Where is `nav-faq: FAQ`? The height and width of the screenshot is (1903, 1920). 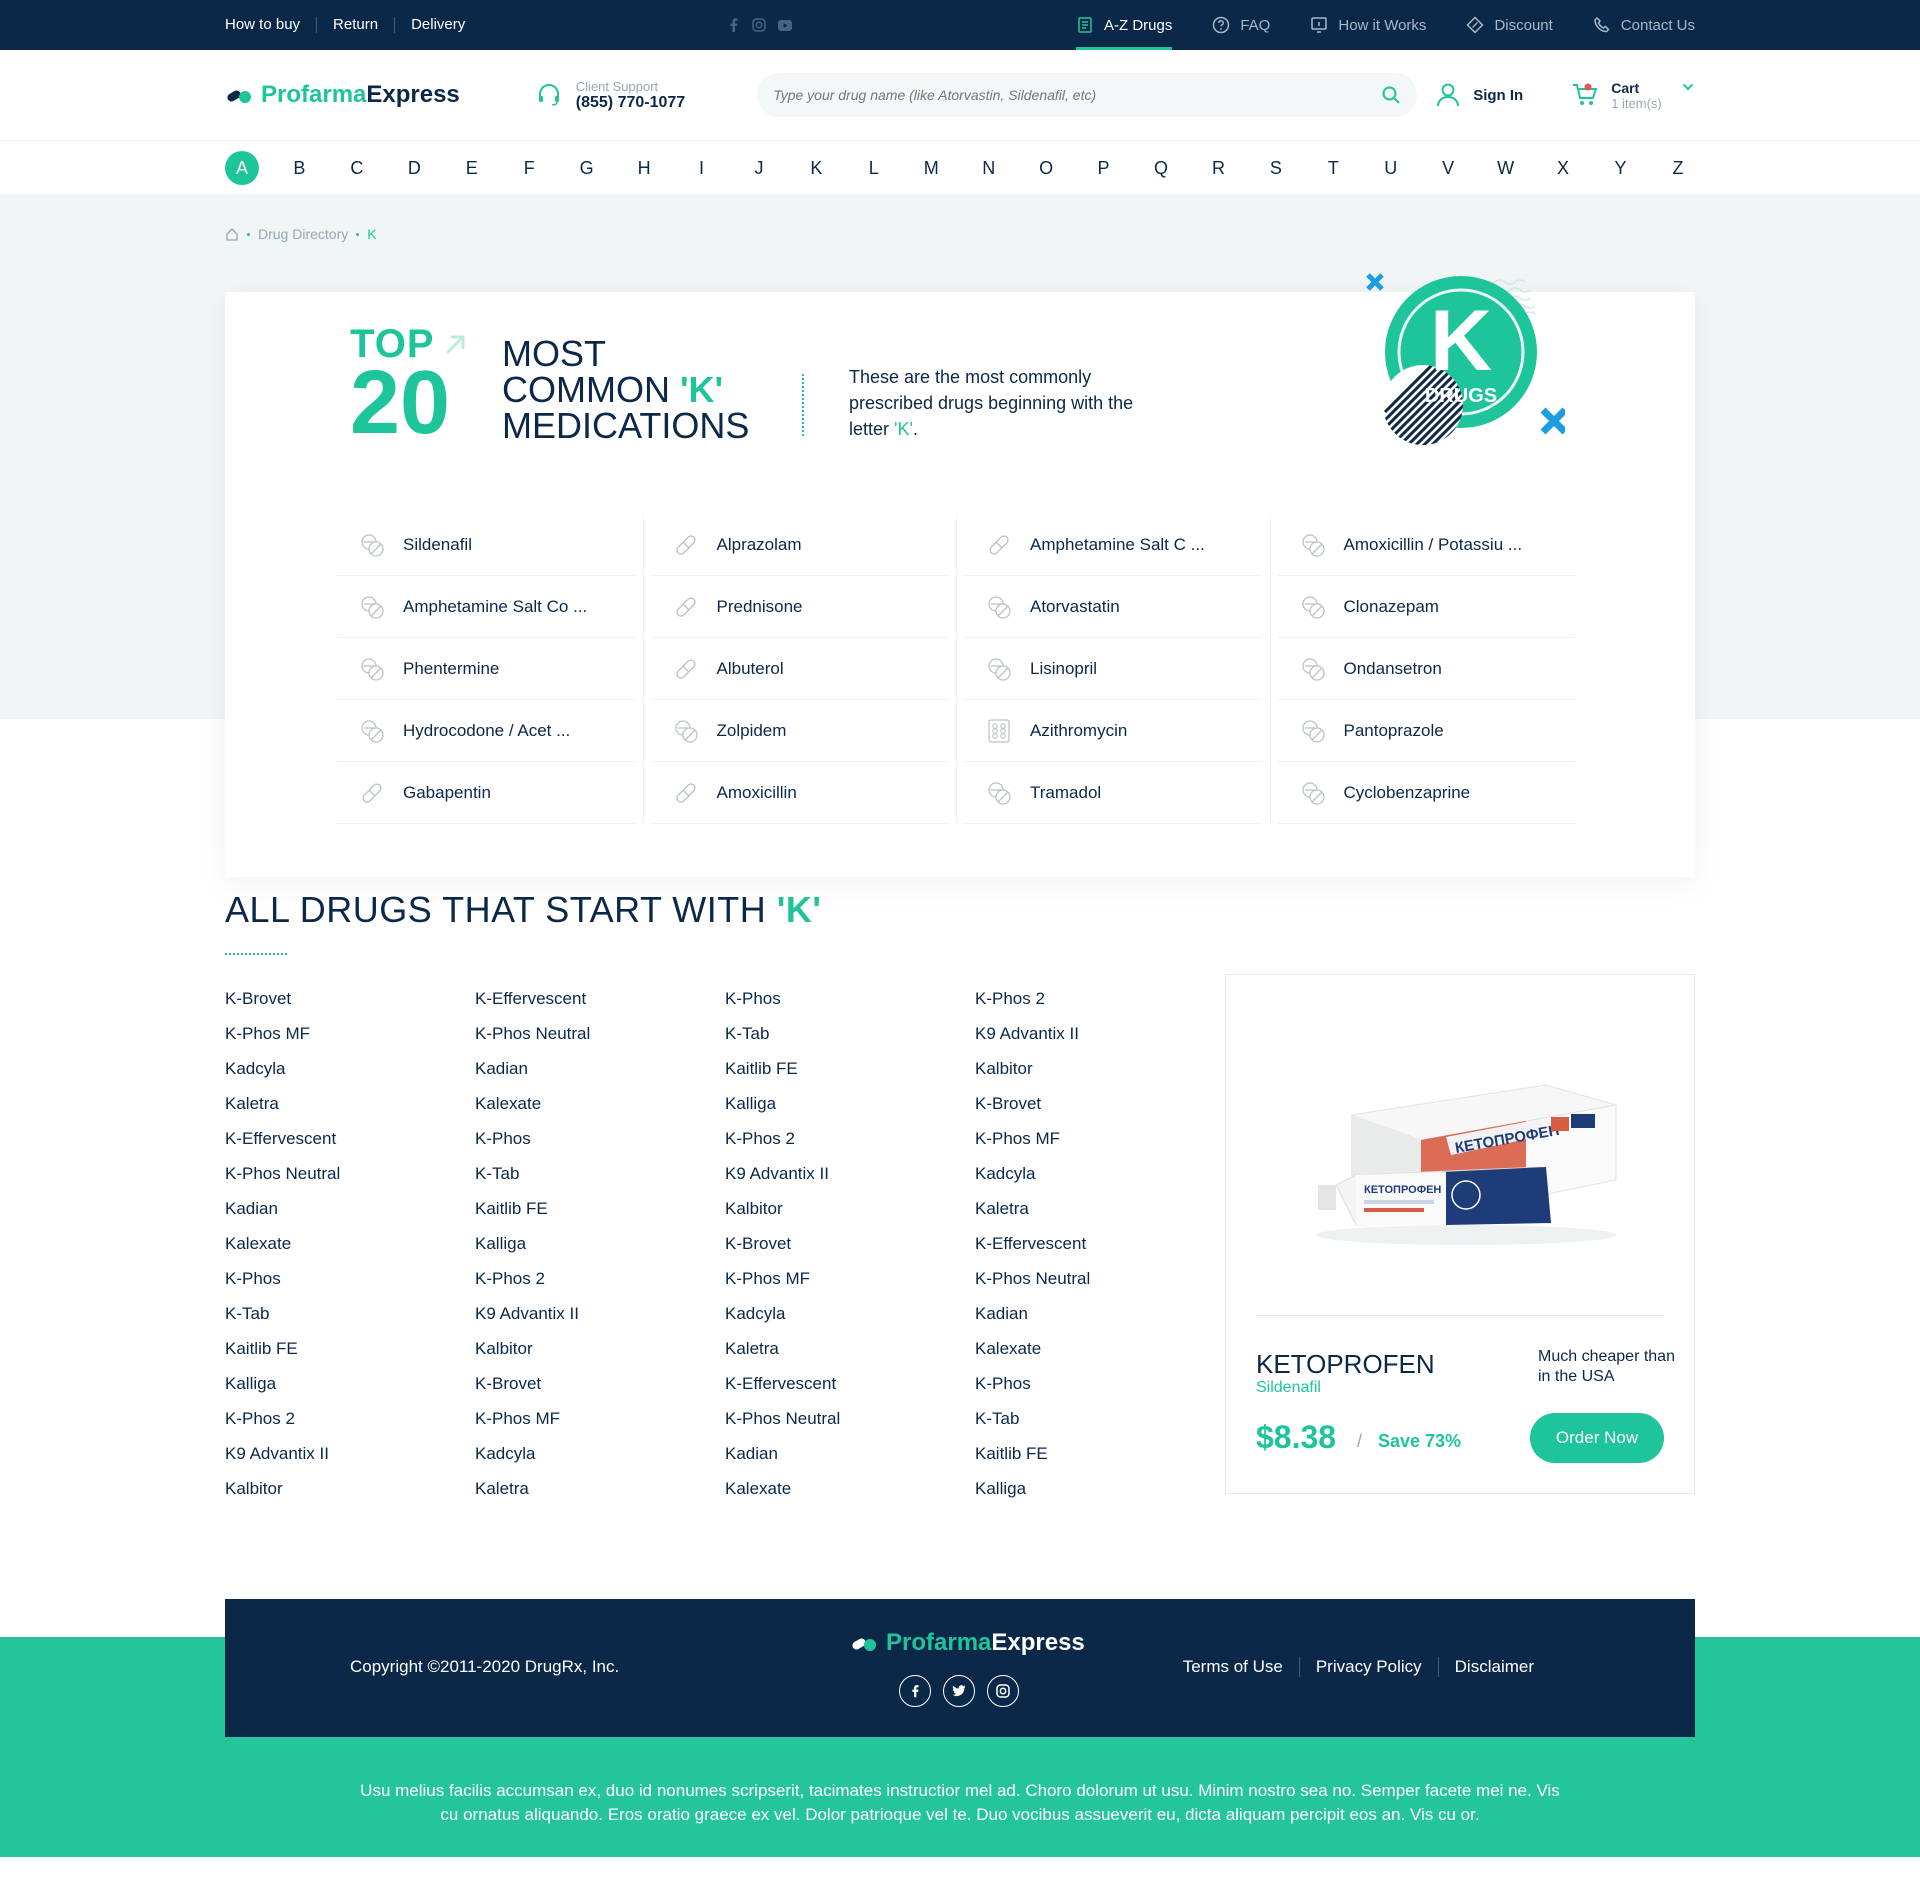
nav-faq: FAQ is located at coordinates (1241, 25).